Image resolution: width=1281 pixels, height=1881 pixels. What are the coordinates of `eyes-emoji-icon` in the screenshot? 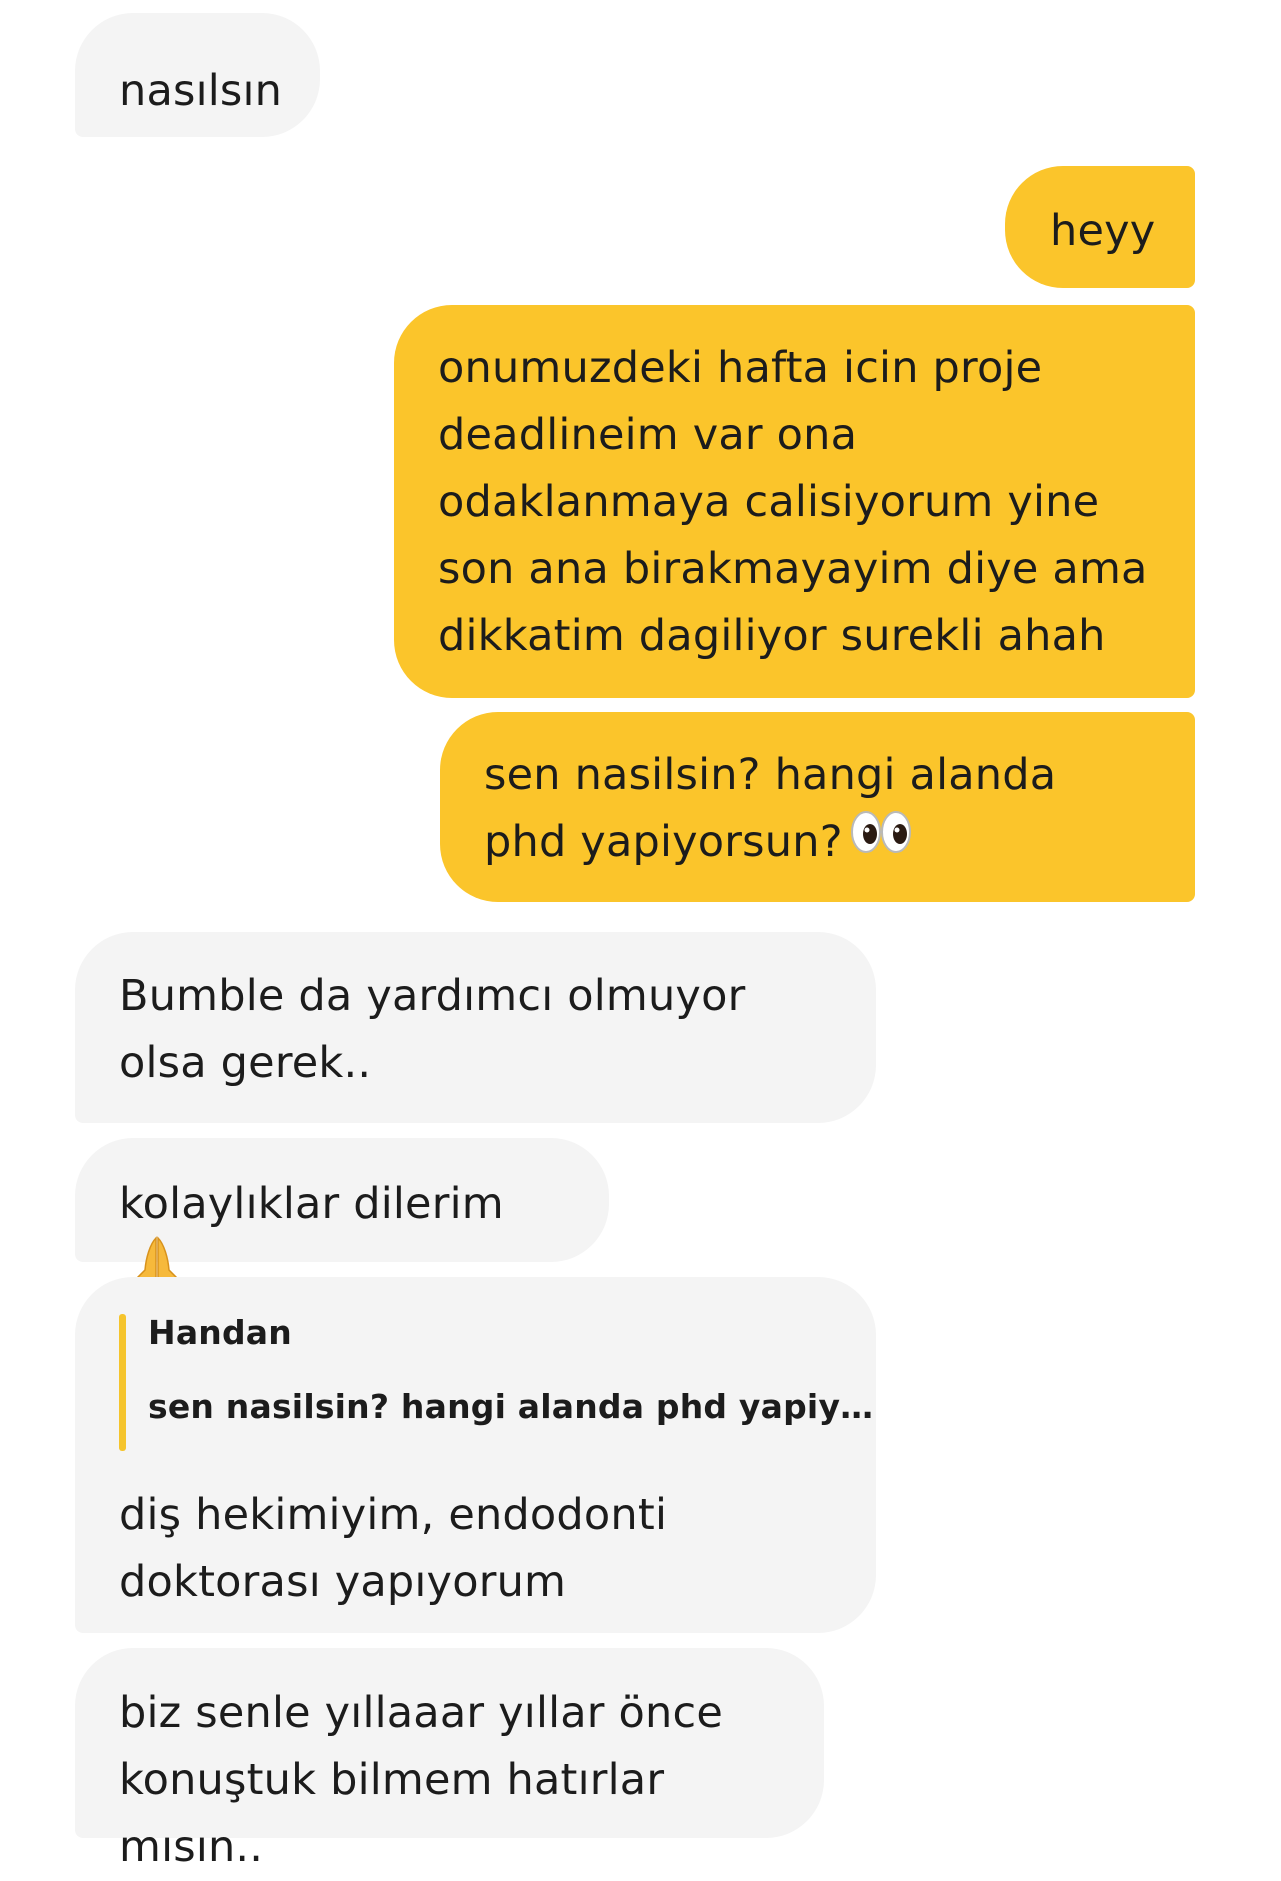 It's located at (881, 840).